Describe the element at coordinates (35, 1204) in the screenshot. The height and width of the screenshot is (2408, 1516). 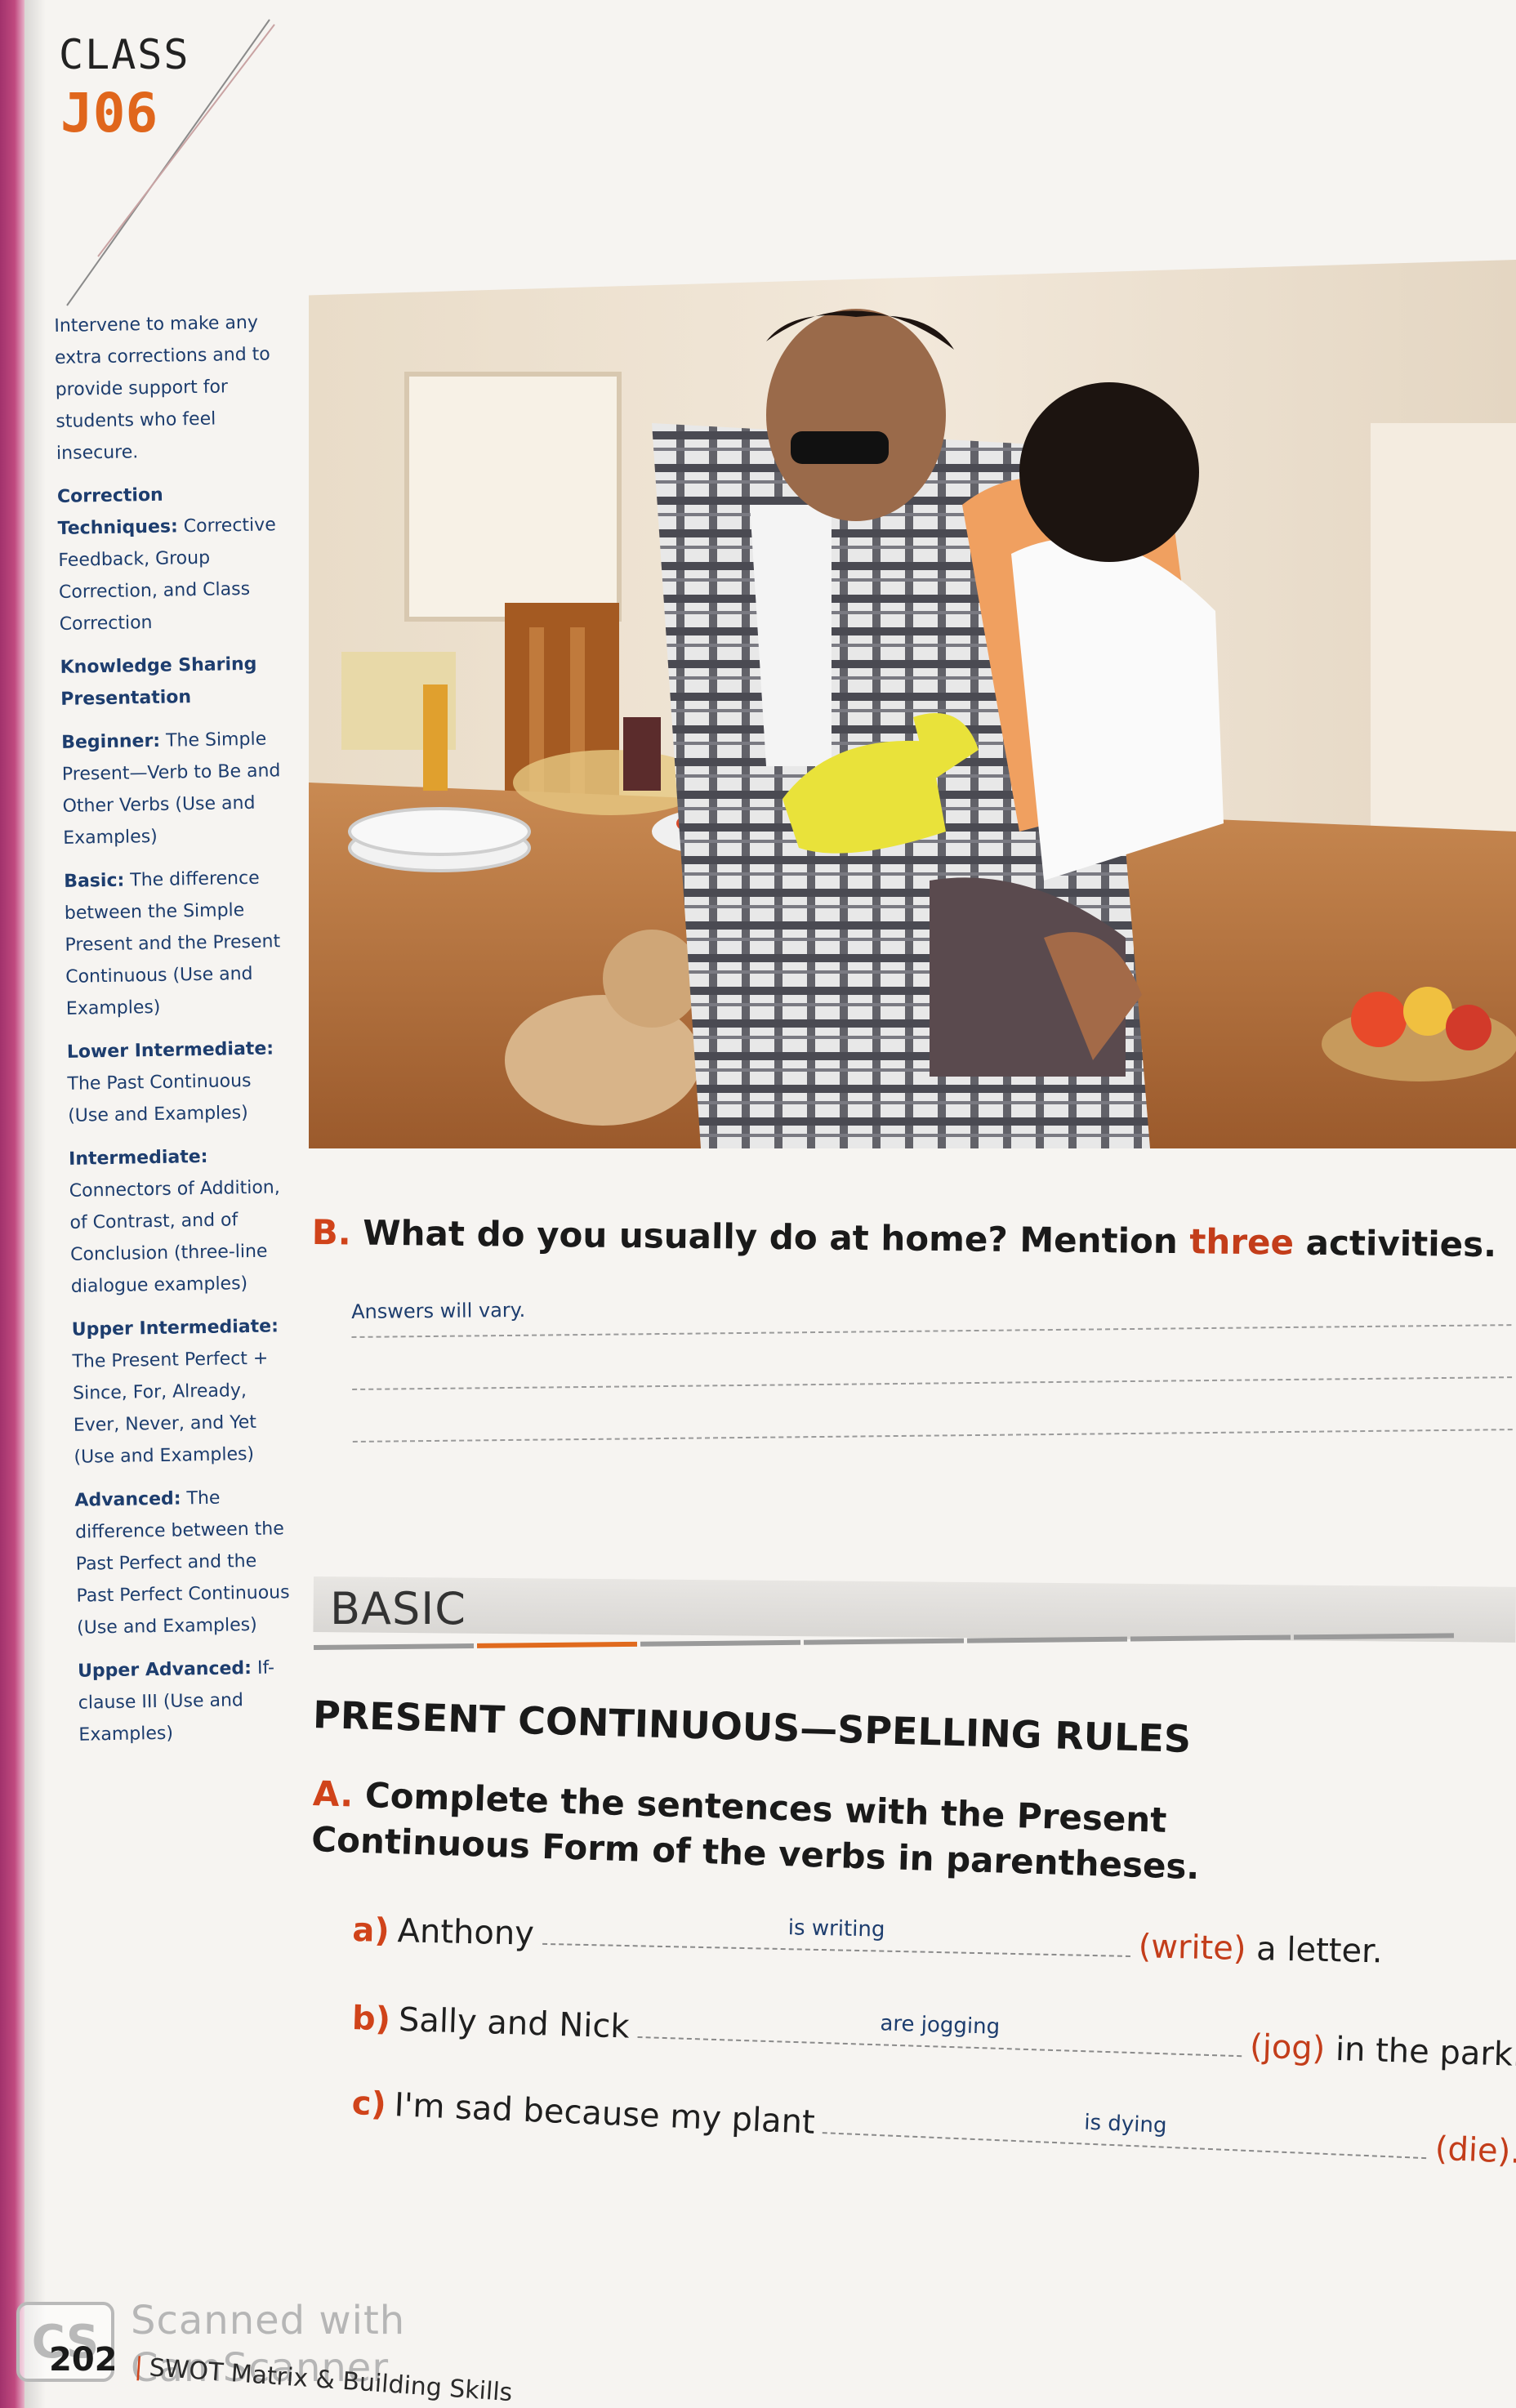
I see `spine-shadow` at that location.